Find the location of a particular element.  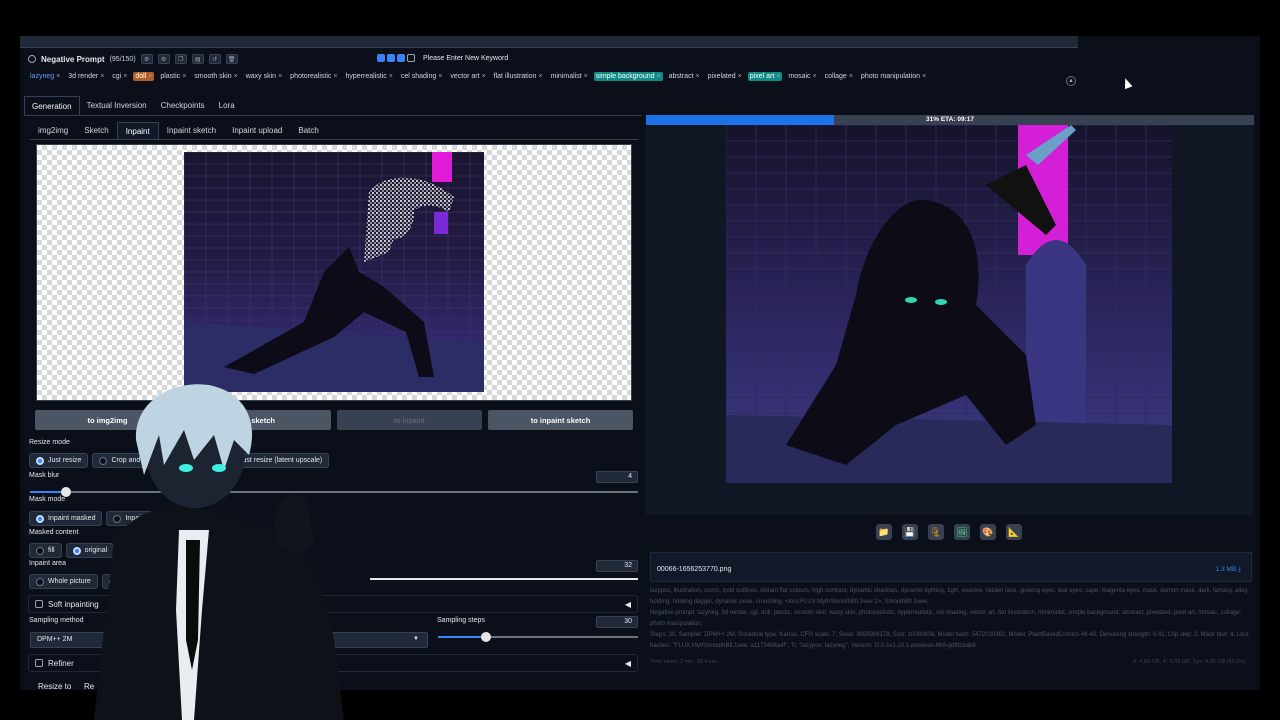

folder-icon: 📁 is located at coordinates (884, 532).